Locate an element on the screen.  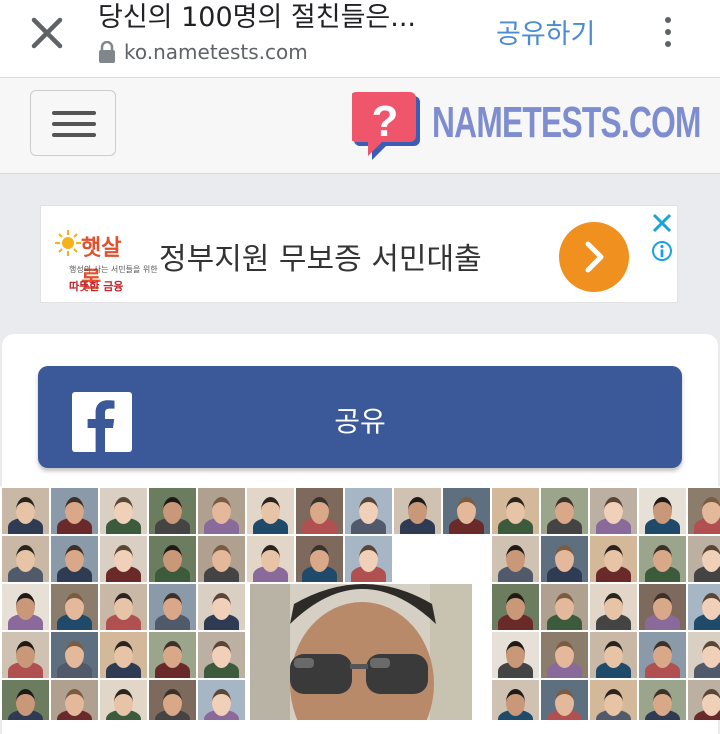
more-vert-icon is located at coordinates (668, 32).